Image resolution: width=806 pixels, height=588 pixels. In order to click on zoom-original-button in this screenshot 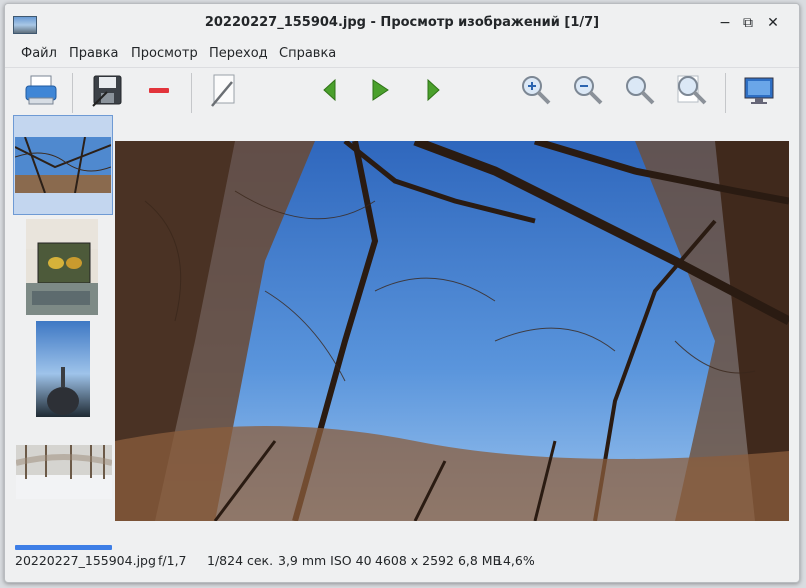, I will do `click(692, 93)`.